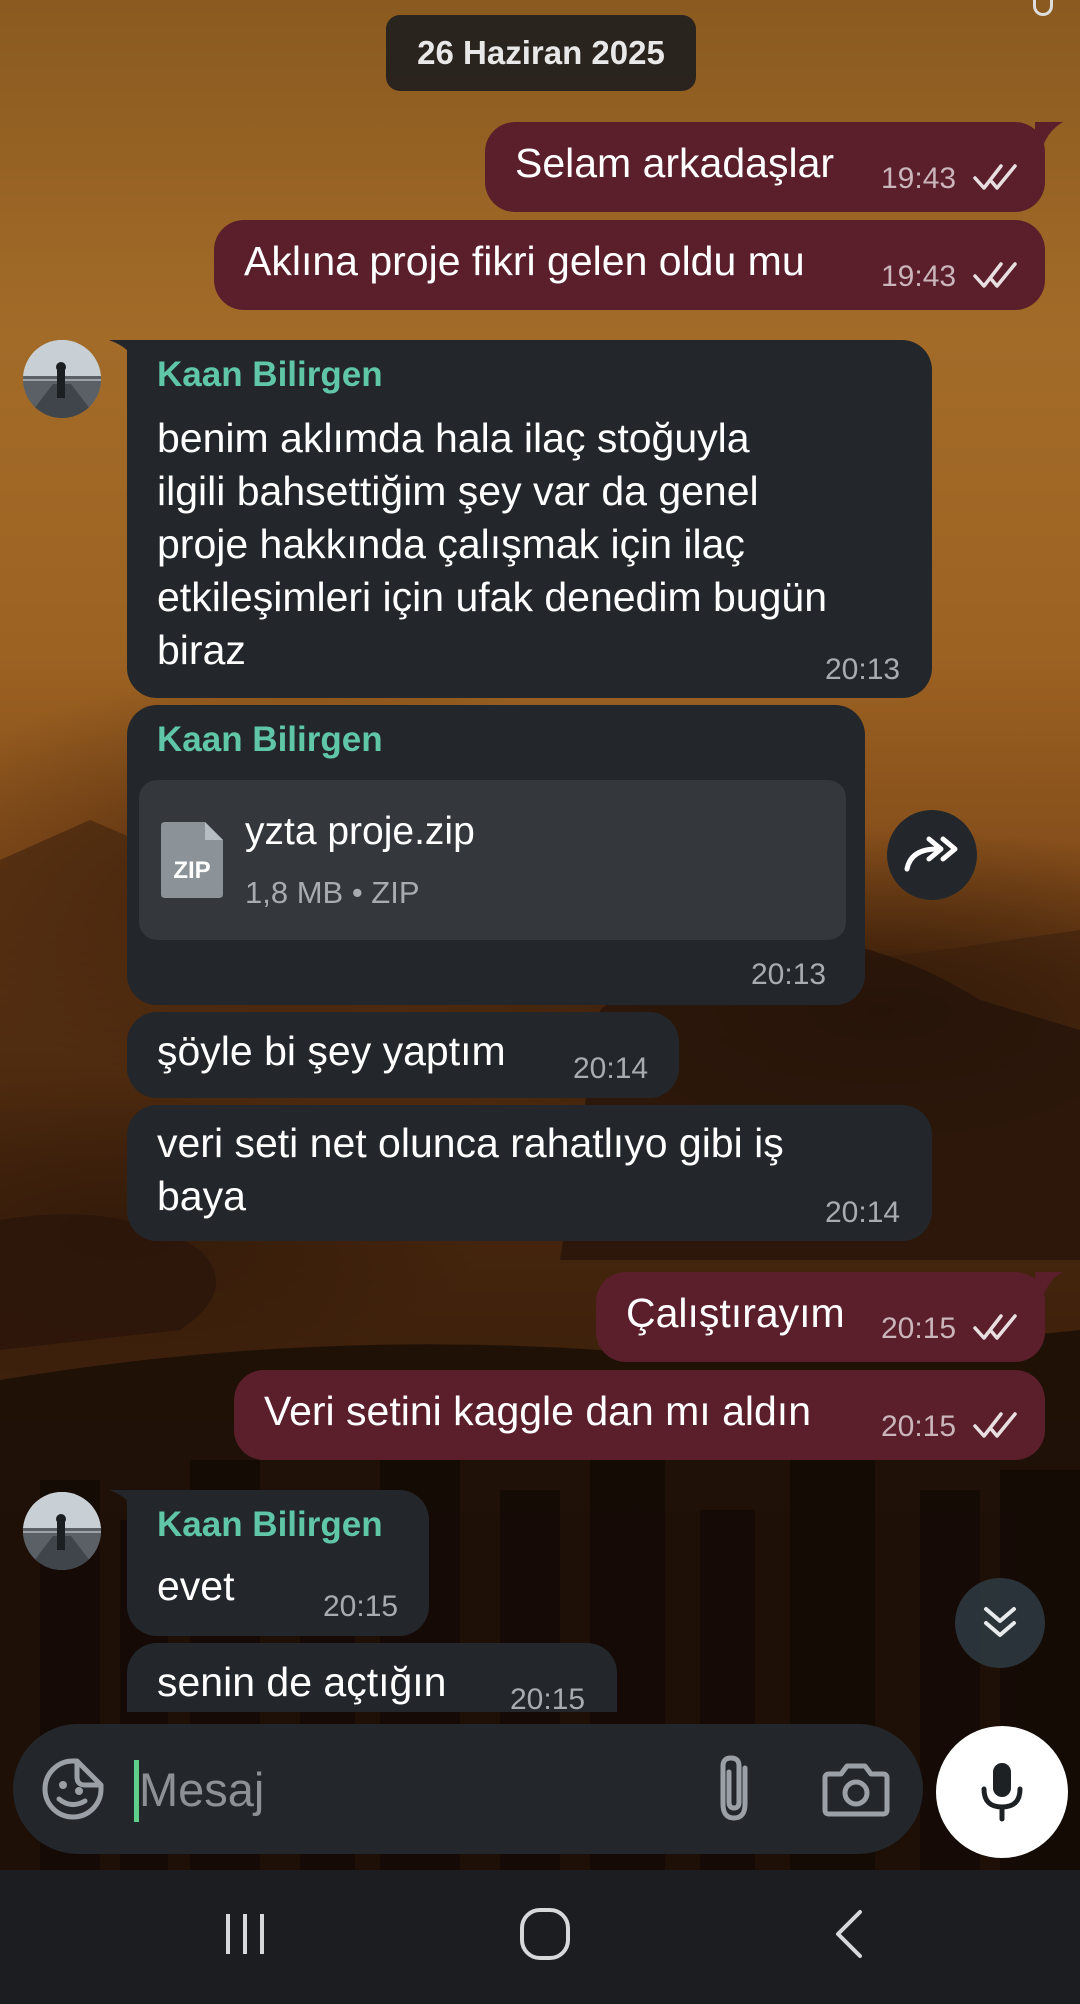  I want to click on zip-file-icon: ZIP, so click(192, 860).